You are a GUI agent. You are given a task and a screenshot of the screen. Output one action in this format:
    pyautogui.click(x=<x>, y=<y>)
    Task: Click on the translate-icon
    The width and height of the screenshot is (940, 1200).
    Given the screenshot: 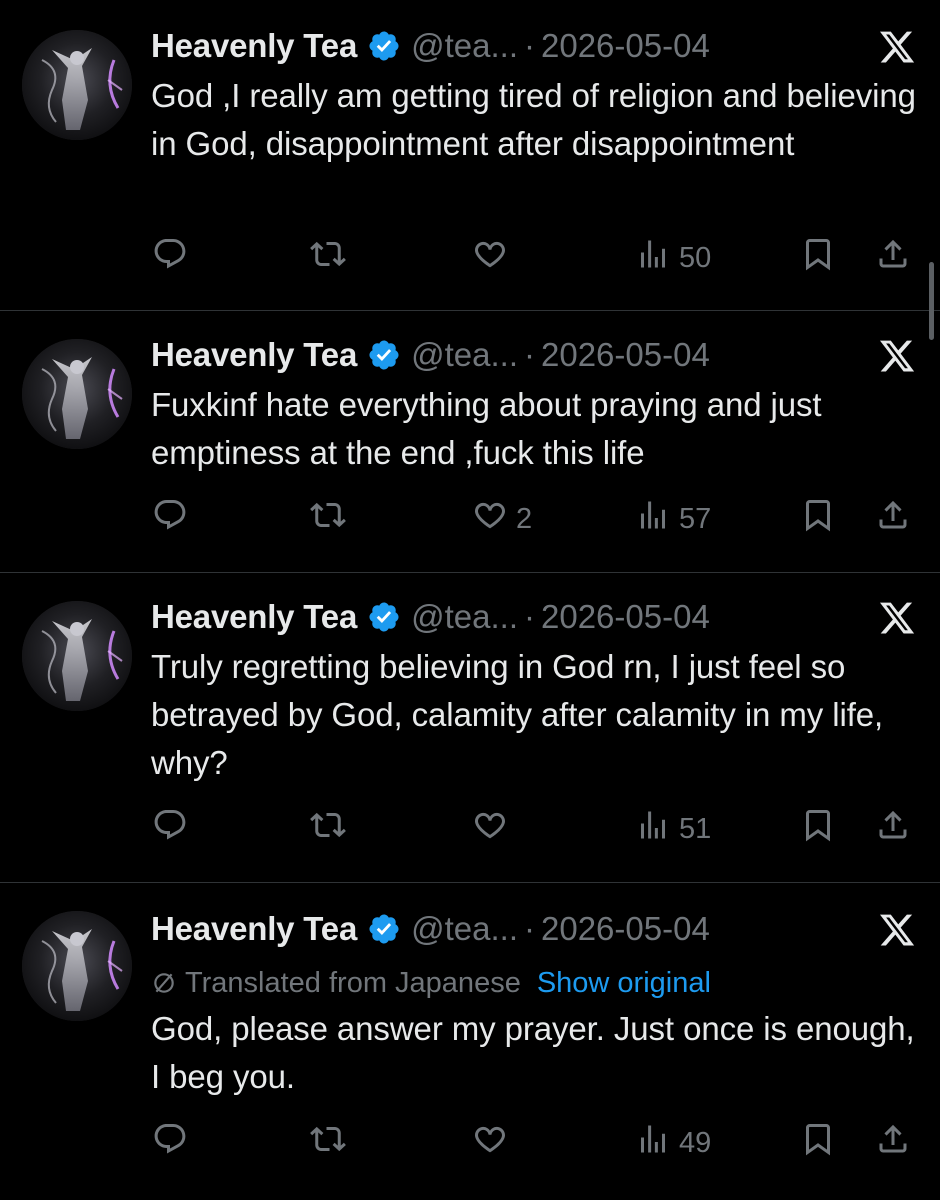 What is the action you would take?
    pyautogui.click(x=164, y=983)
    